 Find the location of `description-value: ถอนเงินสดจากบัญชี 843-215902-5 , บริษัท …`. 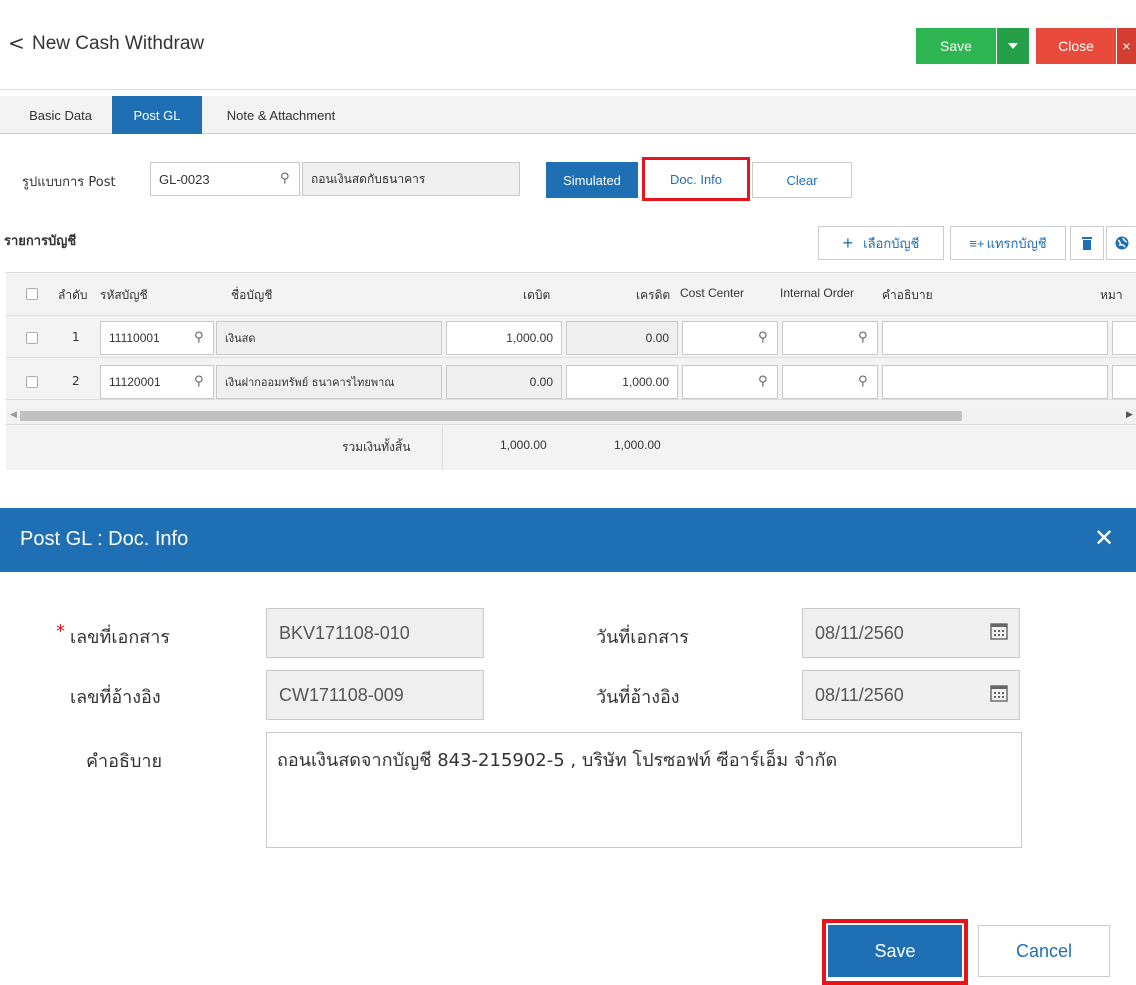

description-value: ถอนเงินสดจากบัญชี 843-215902-5 , บริษัท … is located at coordinates (557, 760).